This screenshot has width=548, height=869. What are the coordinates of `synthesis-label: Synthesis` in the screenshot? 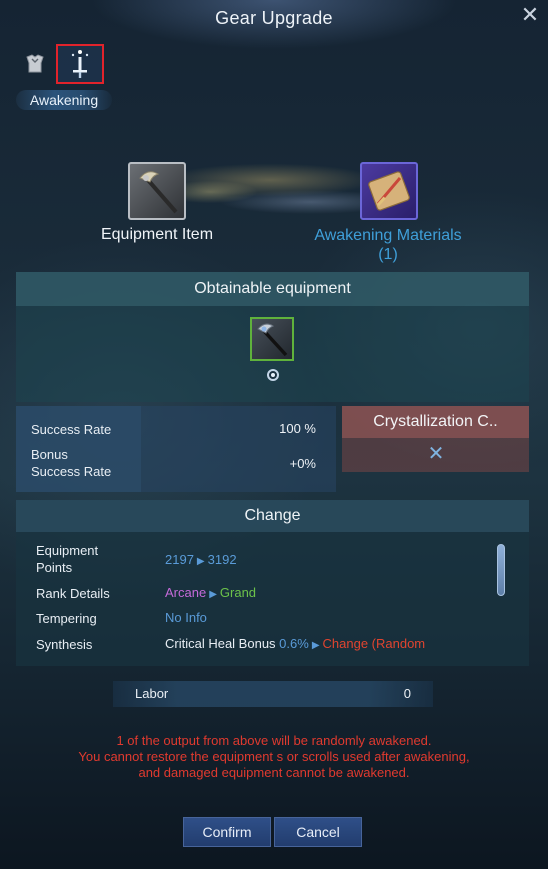 It's located at (64, 644).